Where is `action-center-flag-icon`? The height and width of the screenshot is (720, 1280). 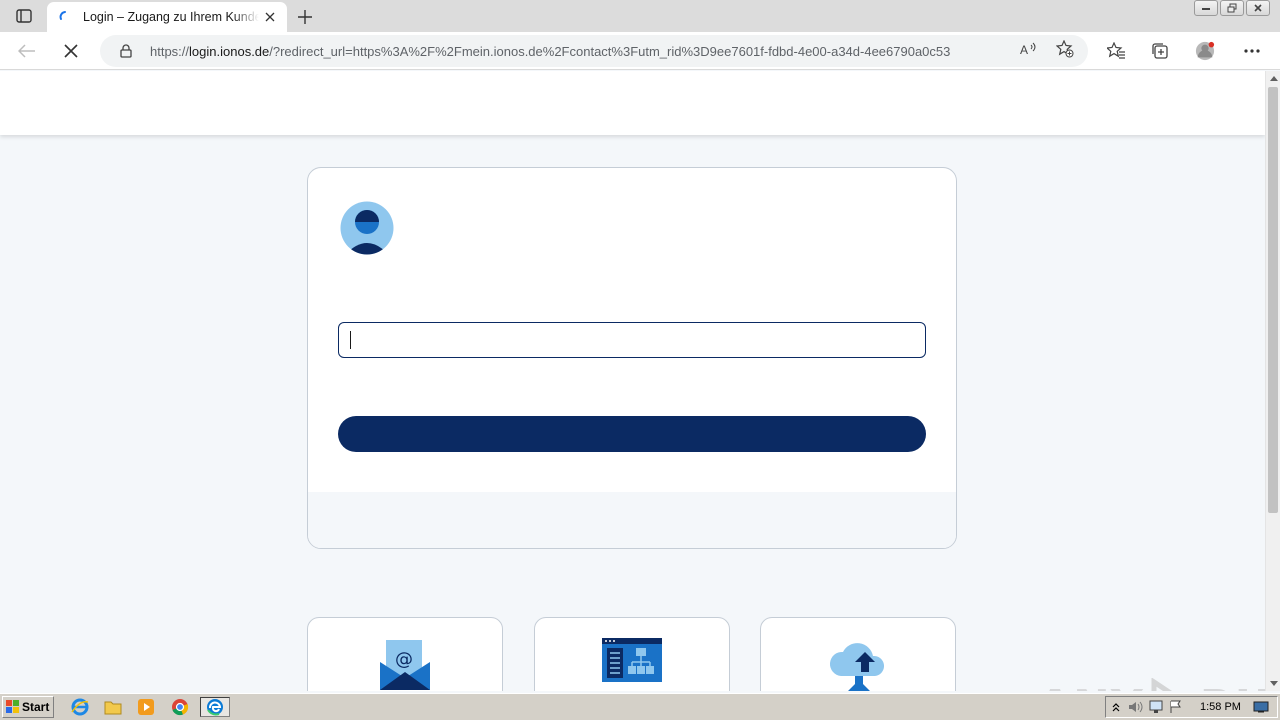
action-center-flag-icon is located at coordinates (1176, 707).